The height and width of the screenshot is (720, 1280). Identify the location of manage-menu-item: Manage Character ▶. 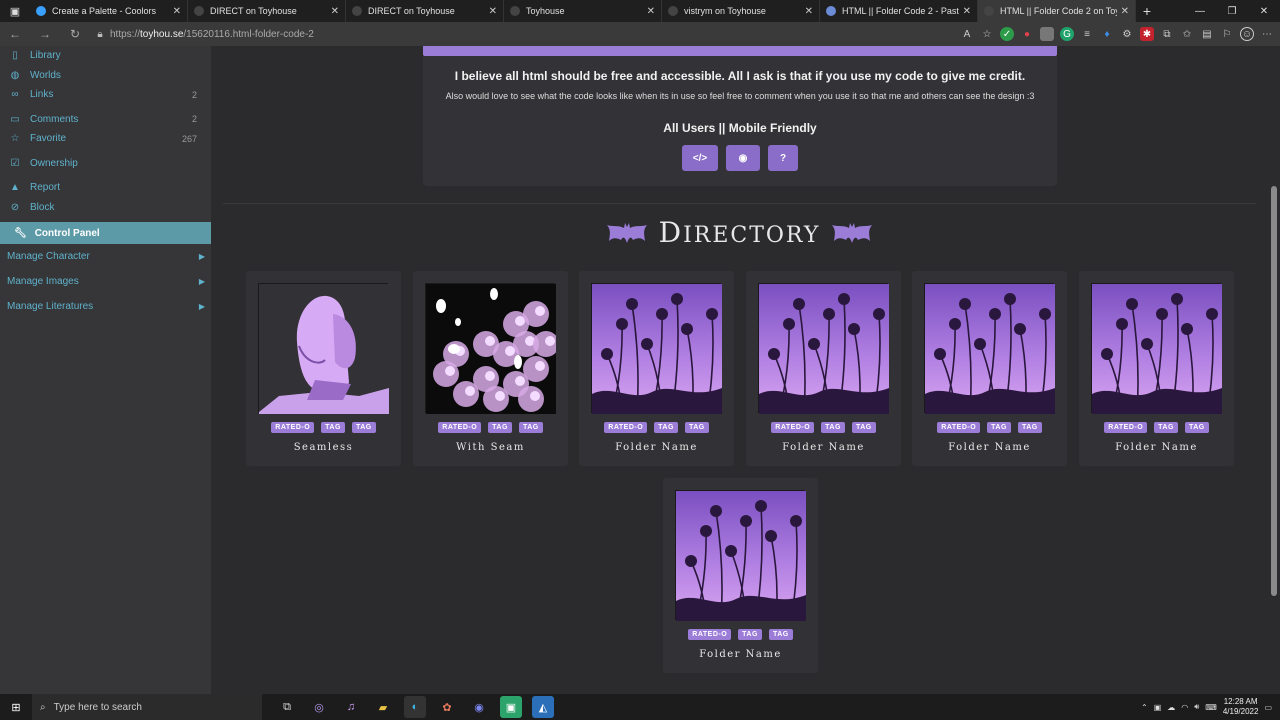
(105, 256).